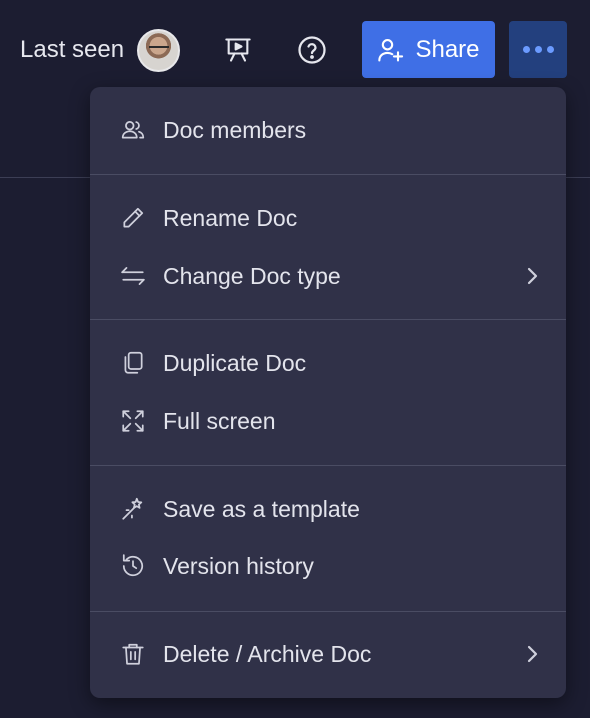 The height and width of the screenshot is (718, 590). I want to click on share-button: Share, so click(428, 49).